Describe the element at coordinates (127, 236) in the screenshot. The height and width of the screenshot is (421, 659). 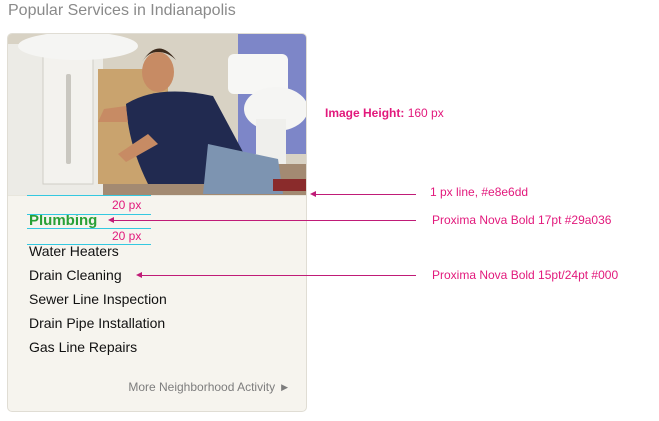
I see `spacing-bottom-annotation: 20 px` at that location.